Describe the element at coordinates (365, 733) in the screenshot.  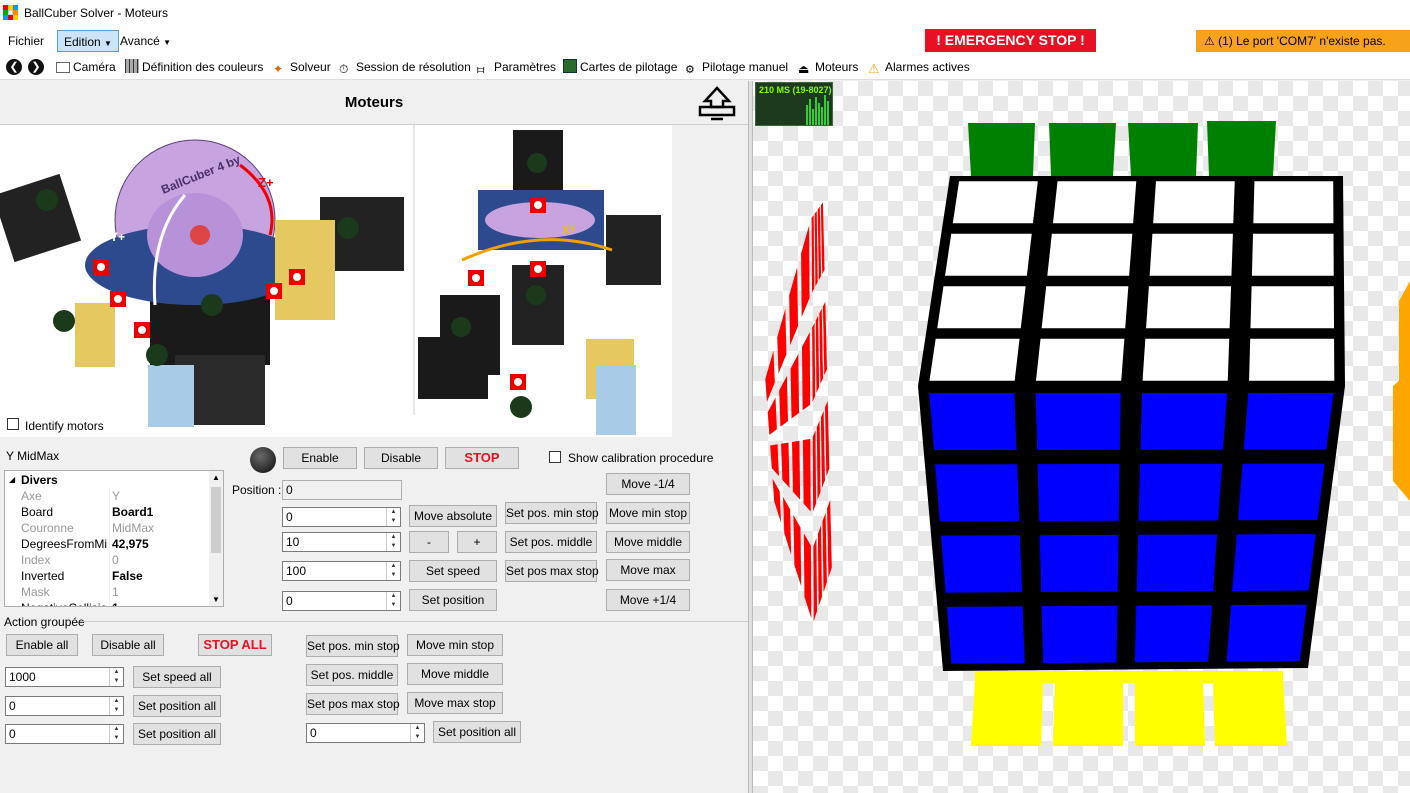
I see `position-all-input-3: 0 ▲ ▼` at that location.